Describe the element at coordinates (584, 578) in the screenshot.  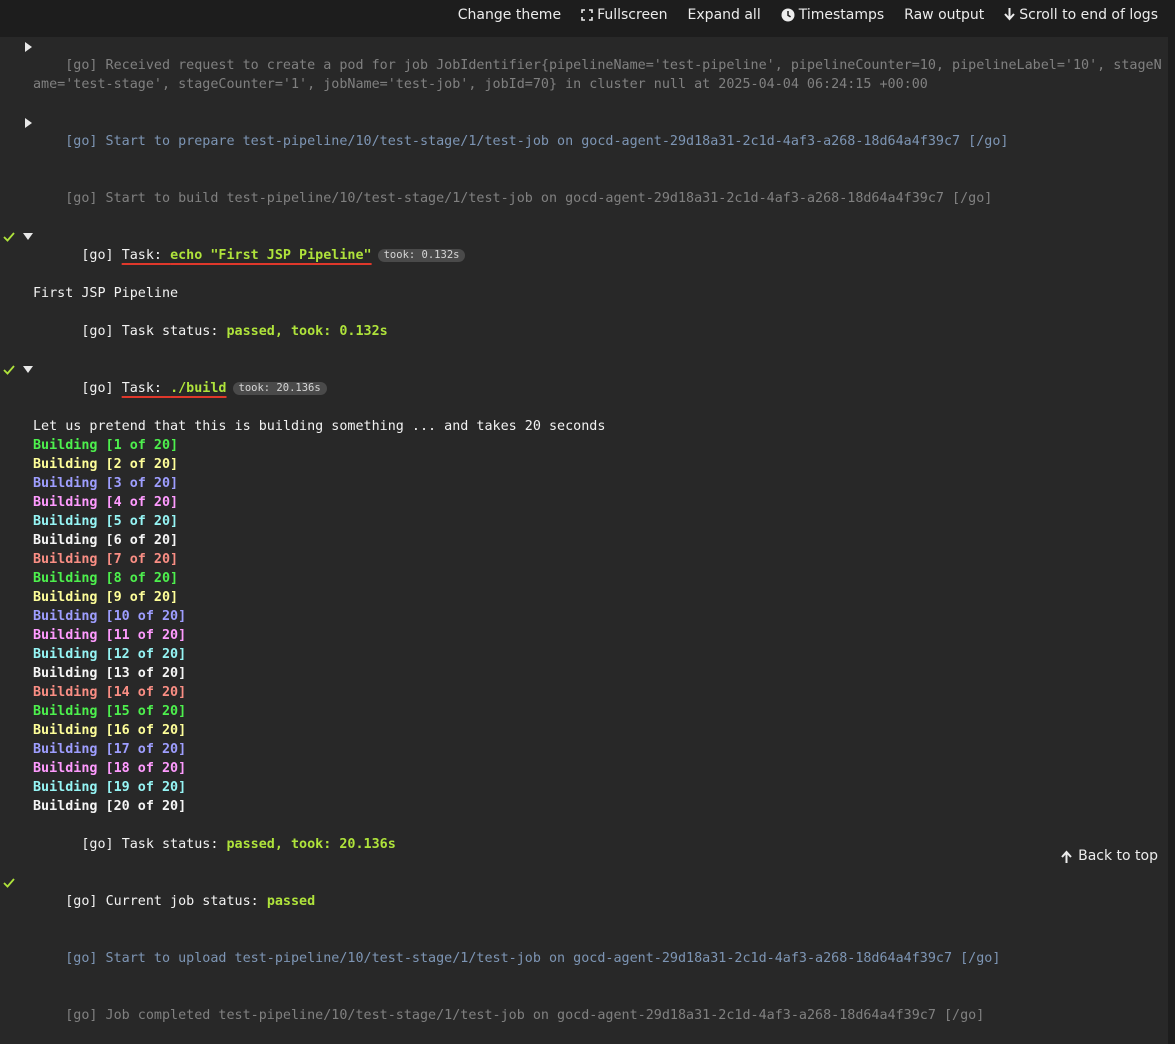
I see `building-line: Building [8 of 20]` at that location.